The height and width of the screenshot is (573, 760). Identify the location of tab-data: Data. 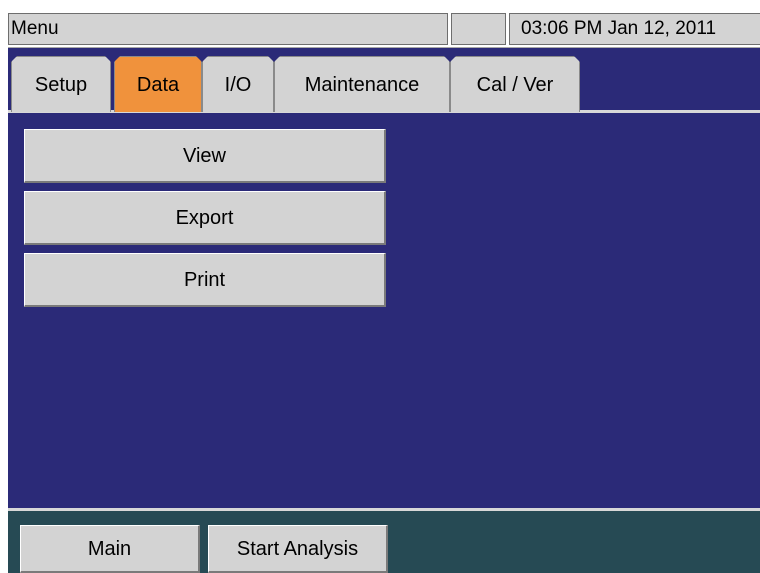
(158, 84).